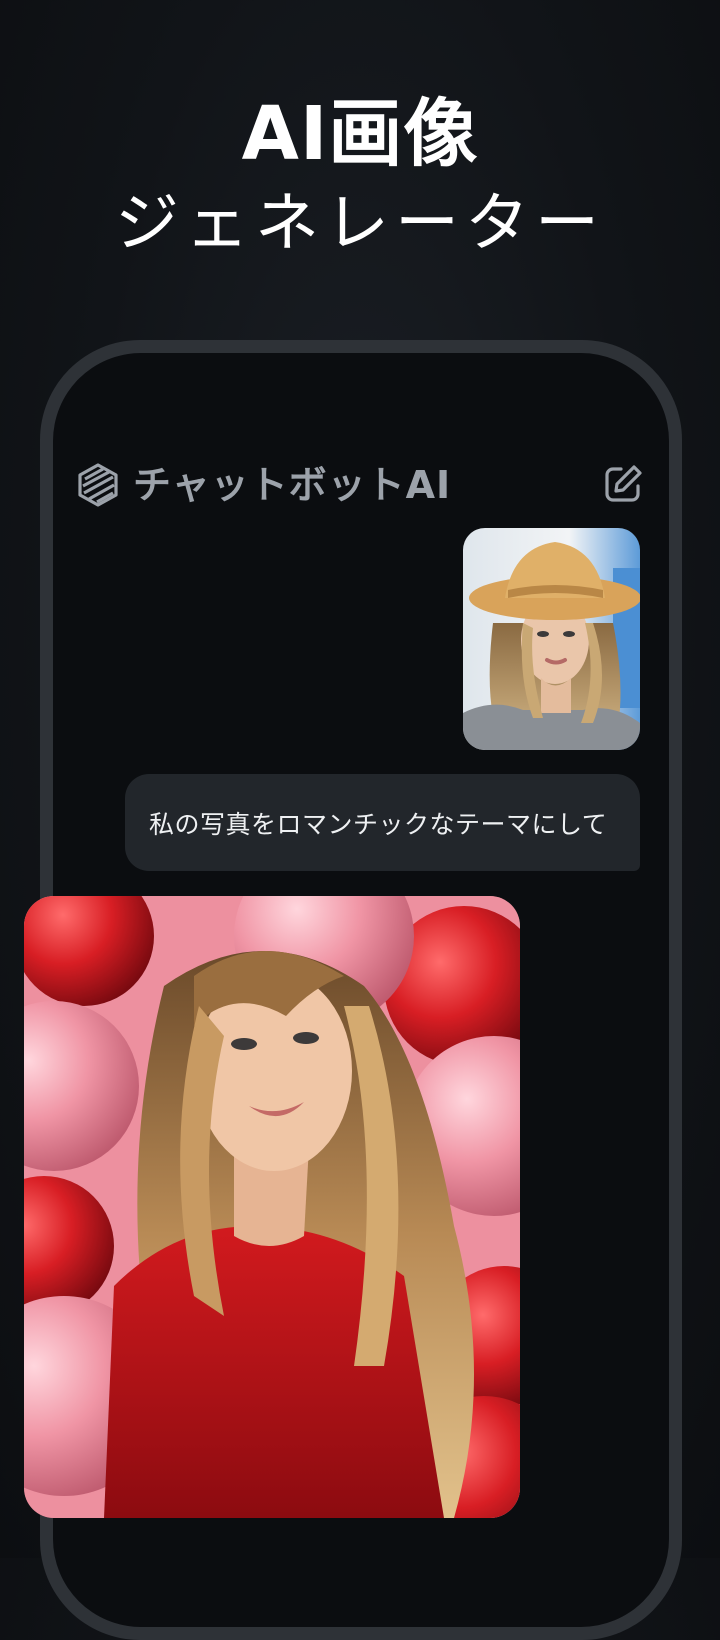 The image size is (720, 1640). I want to click on edit-button, so click(623, 484).